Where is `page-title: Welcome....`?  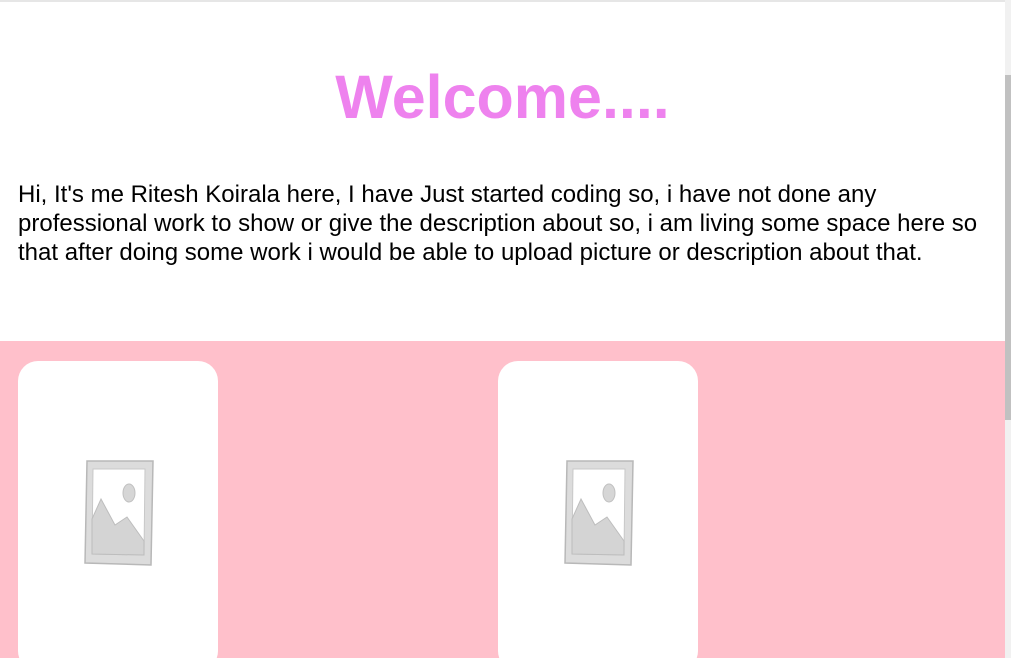 page-title: Welcome.... is located at coordinates (502, 97).